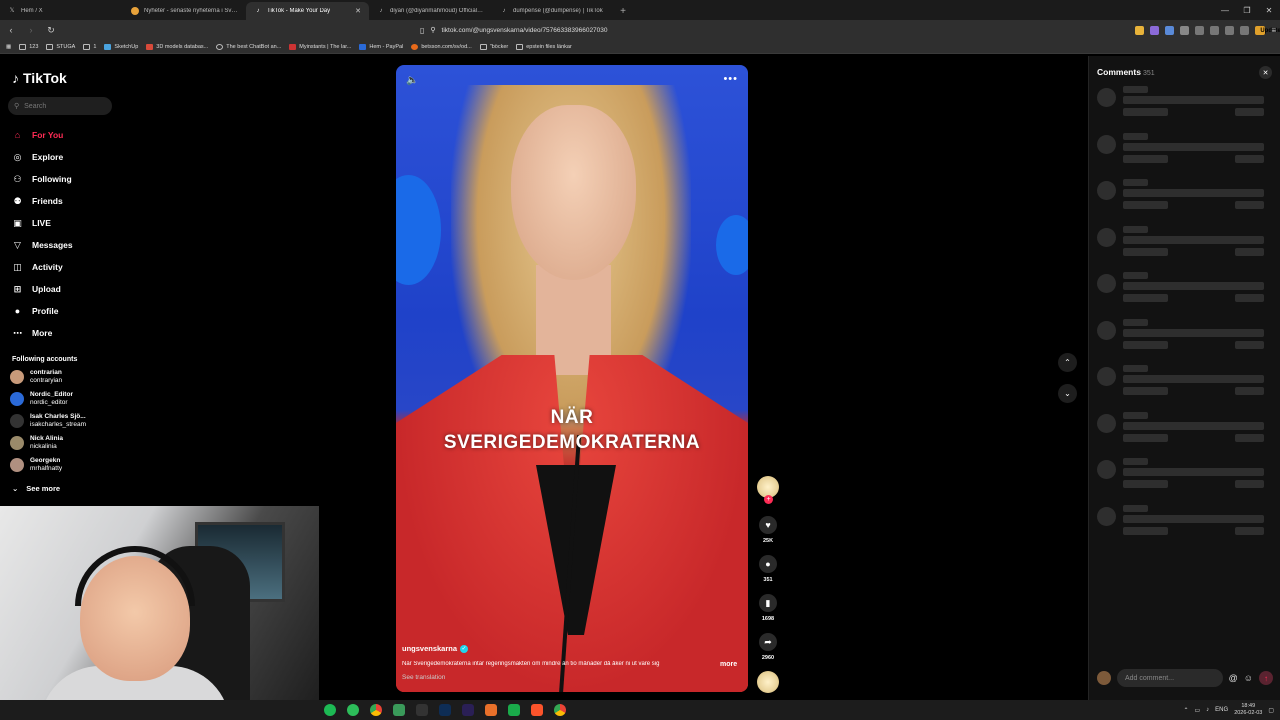  What do you see at coordinates (412, 80) in the screenshot?
I see `volume-icon: 🔈` at bounding box center [412, 80].